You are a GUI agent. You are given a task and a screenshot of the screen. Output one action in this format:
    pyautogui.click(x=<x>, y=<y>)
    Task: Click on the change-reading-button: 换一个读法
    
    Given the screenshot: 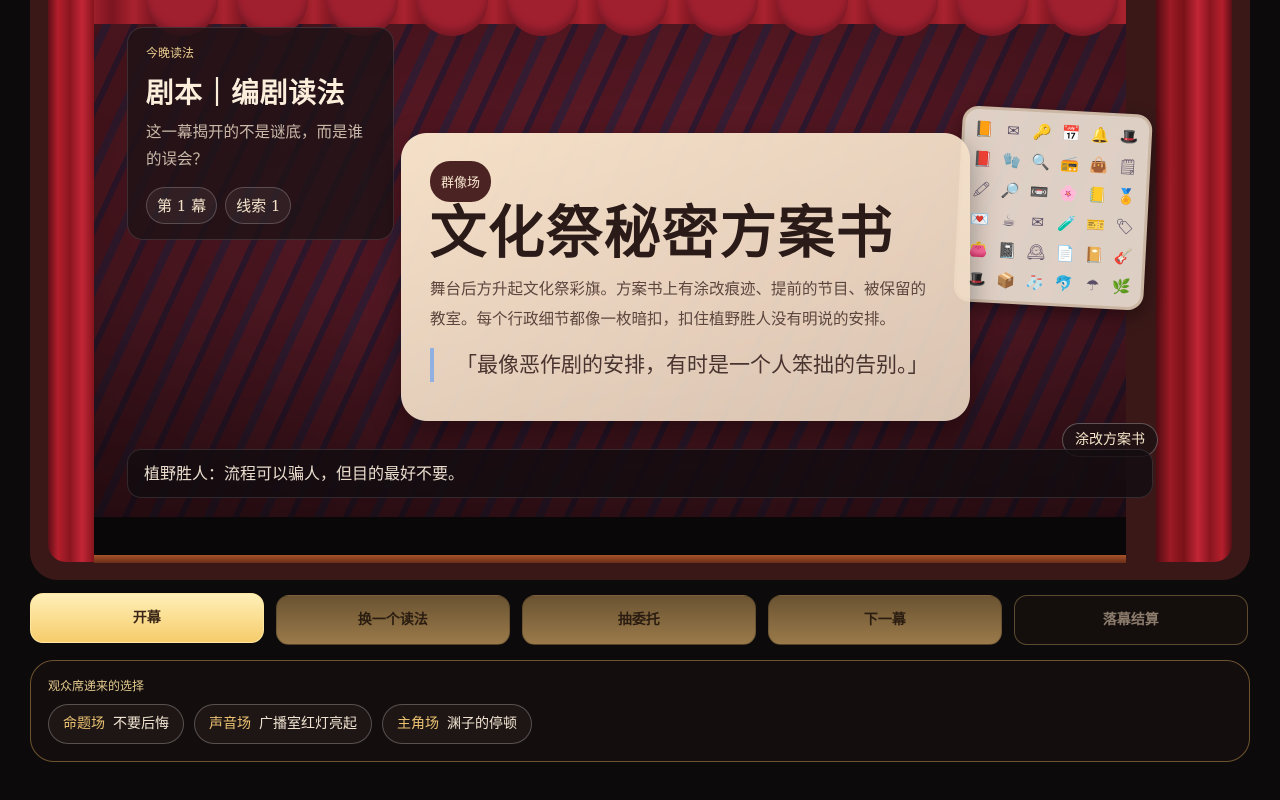 What is the action you would take?
    pyautogui.click(x=393, y=620)
    